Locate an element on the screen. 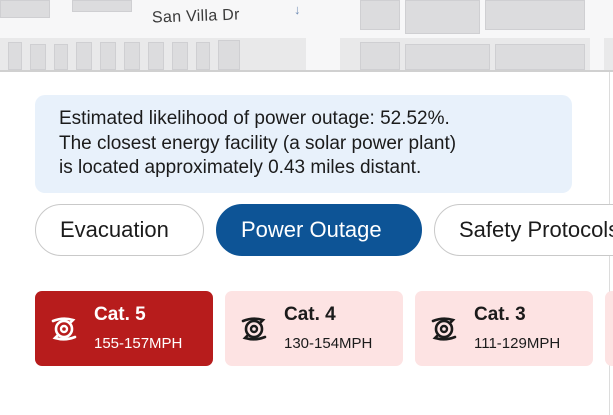 Image resolution: width=613 pixels, height=415 pixels. tab-safety-protocols: Safety Protocols is located at coordinates (523, 230).